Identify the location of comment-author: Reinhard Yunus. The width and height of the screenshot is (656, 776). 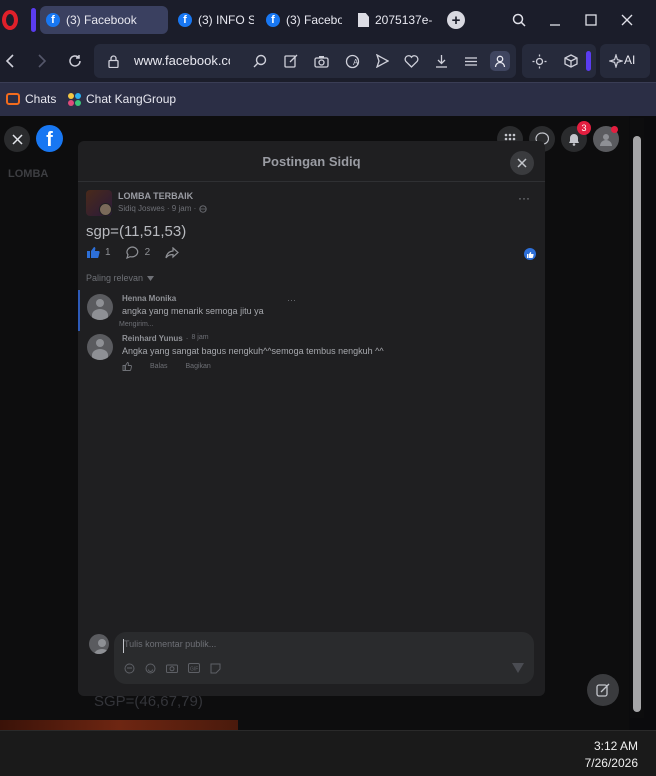
(152, 338).